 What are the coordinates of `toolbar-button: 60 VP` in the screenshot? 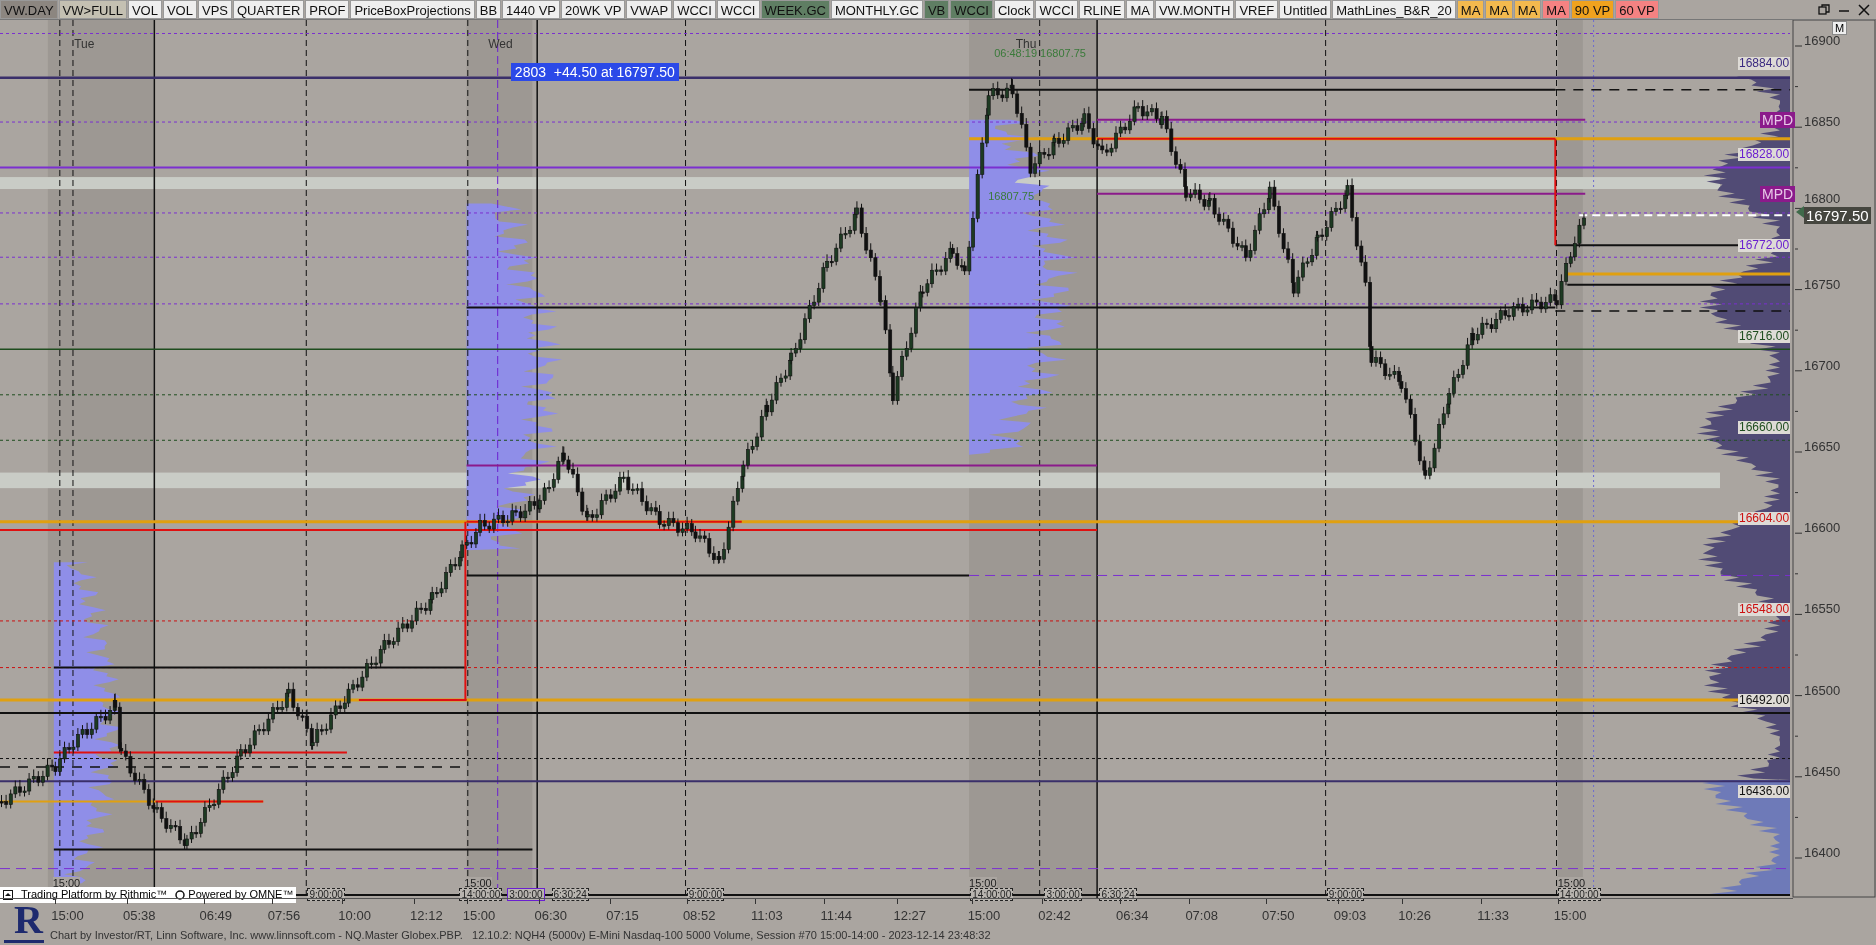 It's located at (1637, 9).